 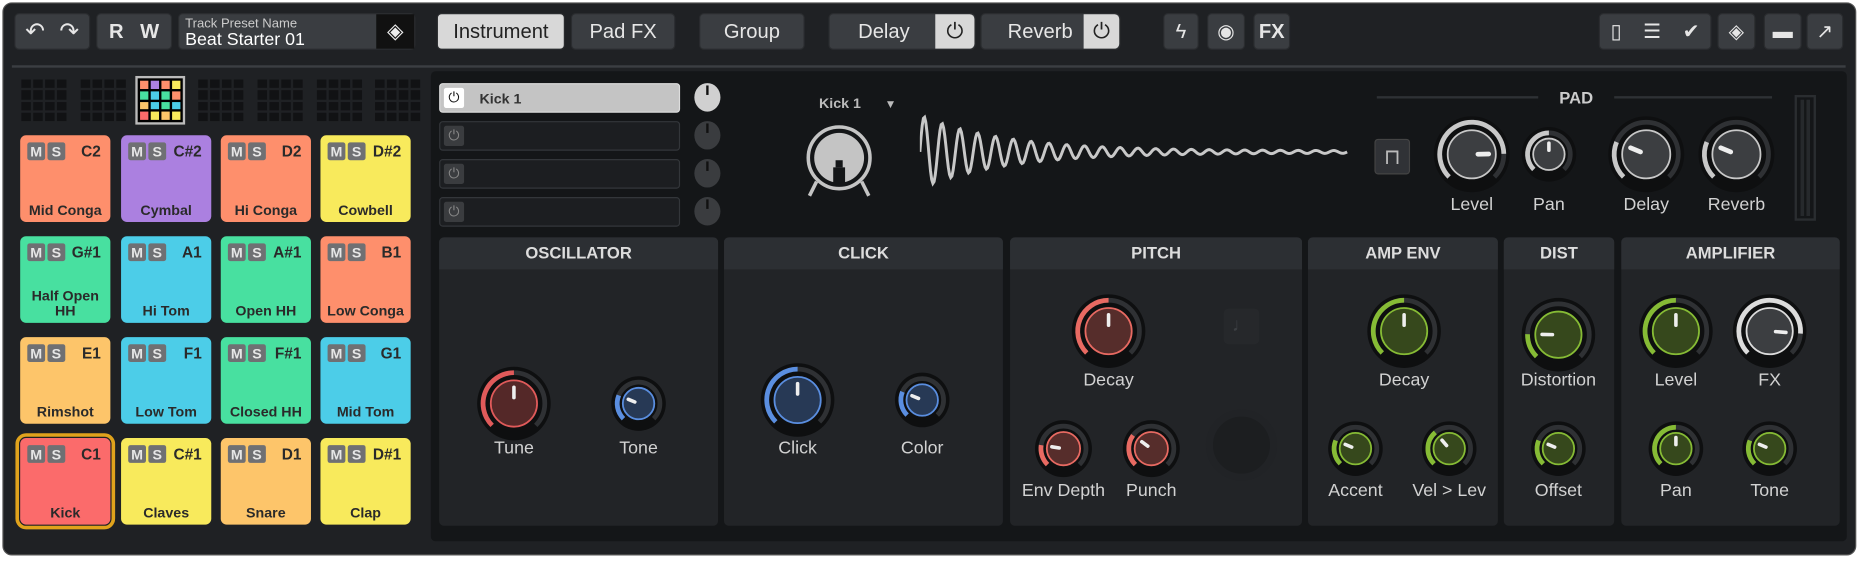 I want to click on reverb-power-icon: ⏻, so click(x=1101, y=31).